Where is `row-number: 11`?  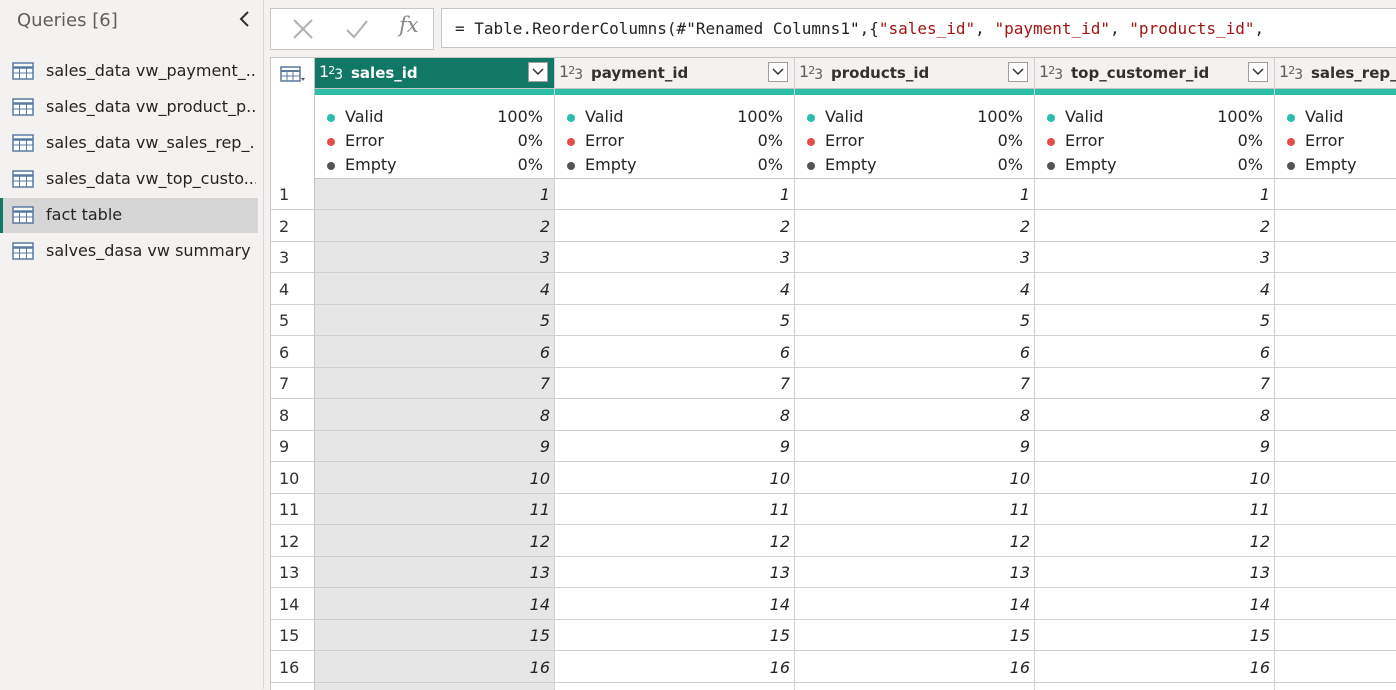
row-number: 11 is located at coordinates (292, 509).